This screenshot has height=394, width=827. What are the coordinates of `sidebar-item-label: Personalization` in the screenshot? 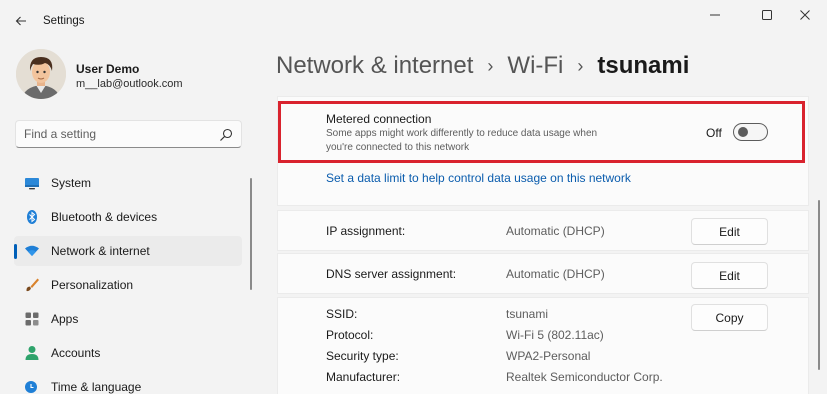 It's located at (92, 285).